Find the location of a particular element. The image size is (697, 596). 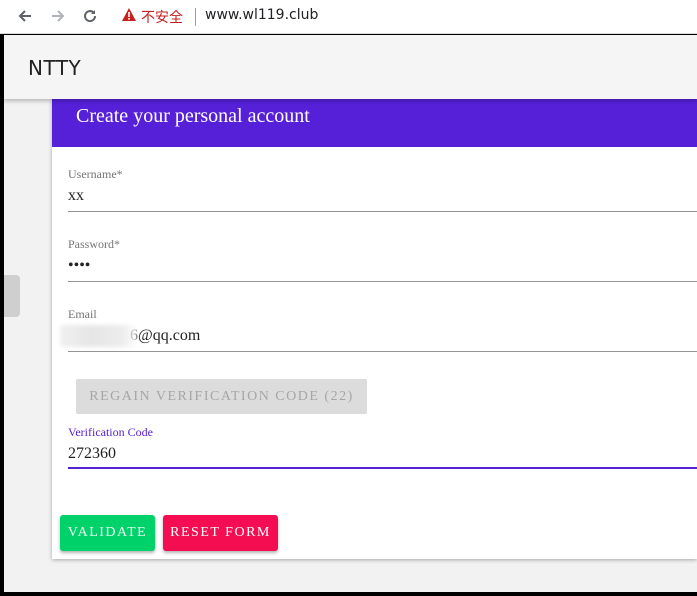

card-header: Create your personal account is located at coordinates (374, 123).